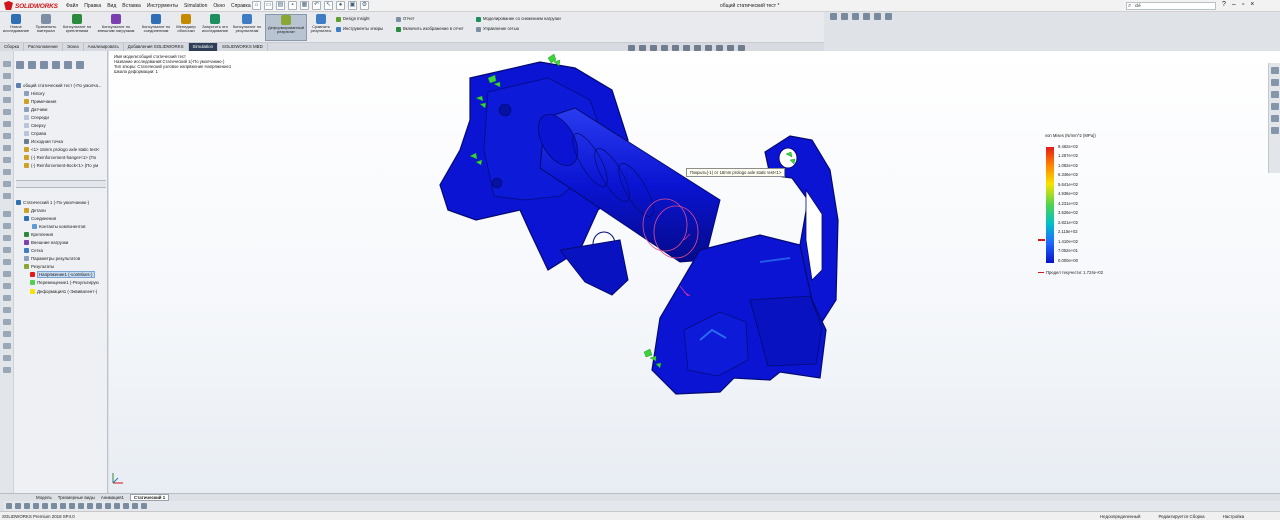  I want to click on compare-results-button: Сравнить результаты, so click(321, 27).